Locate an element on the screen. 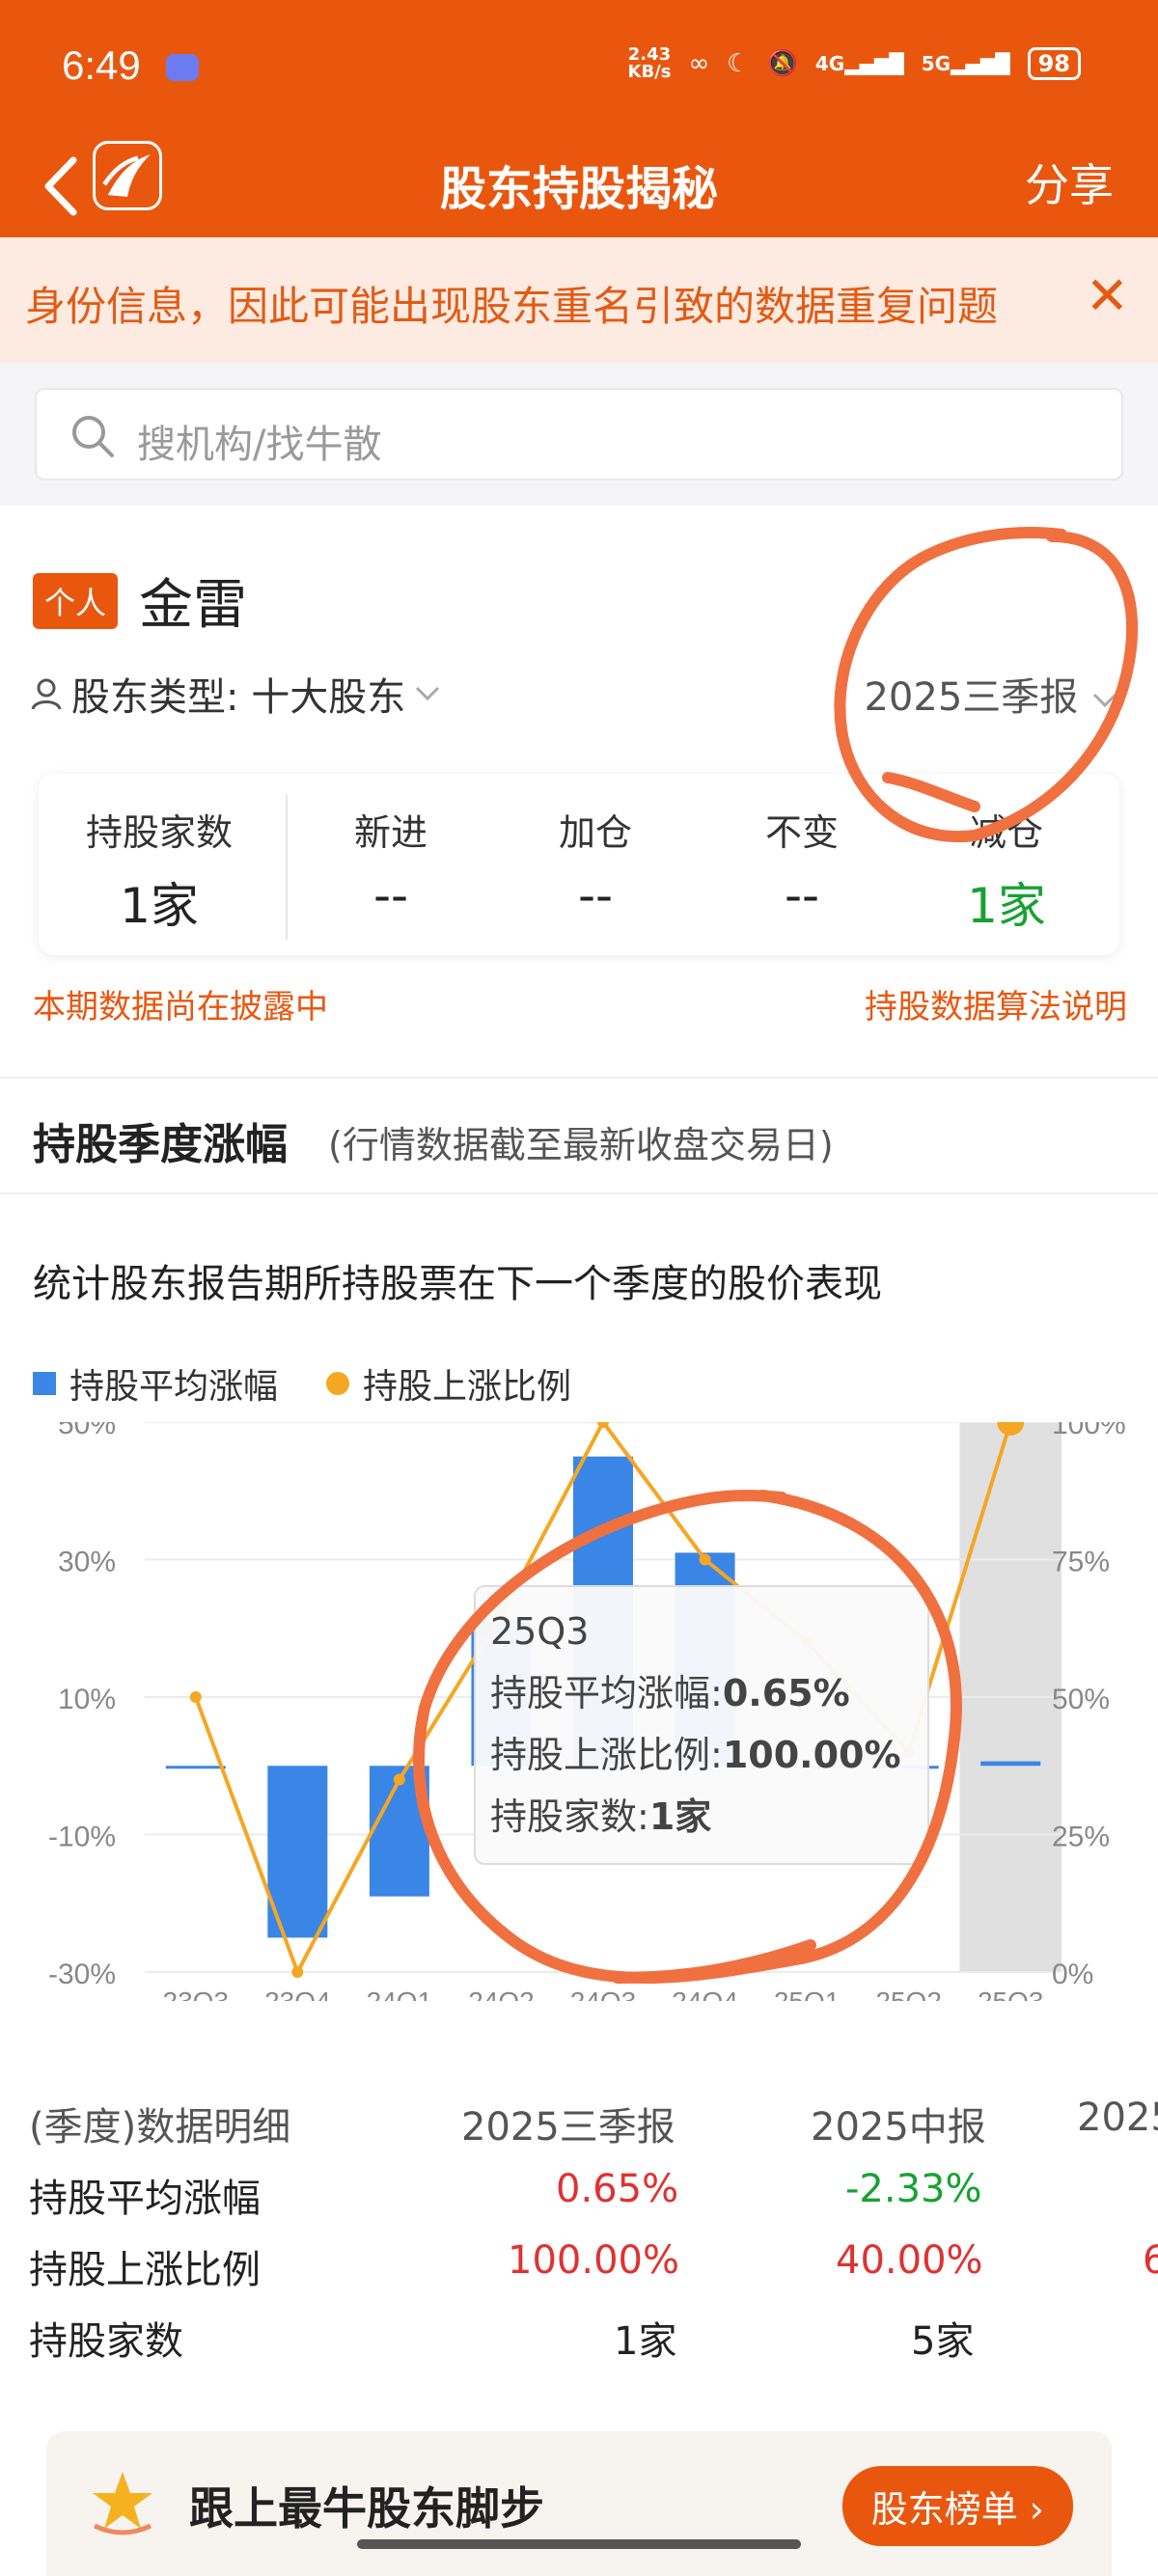 This screenshot has width=1158, height=2576. search-section: 搜机构/找牛散 is located at coordinates (579, 435).